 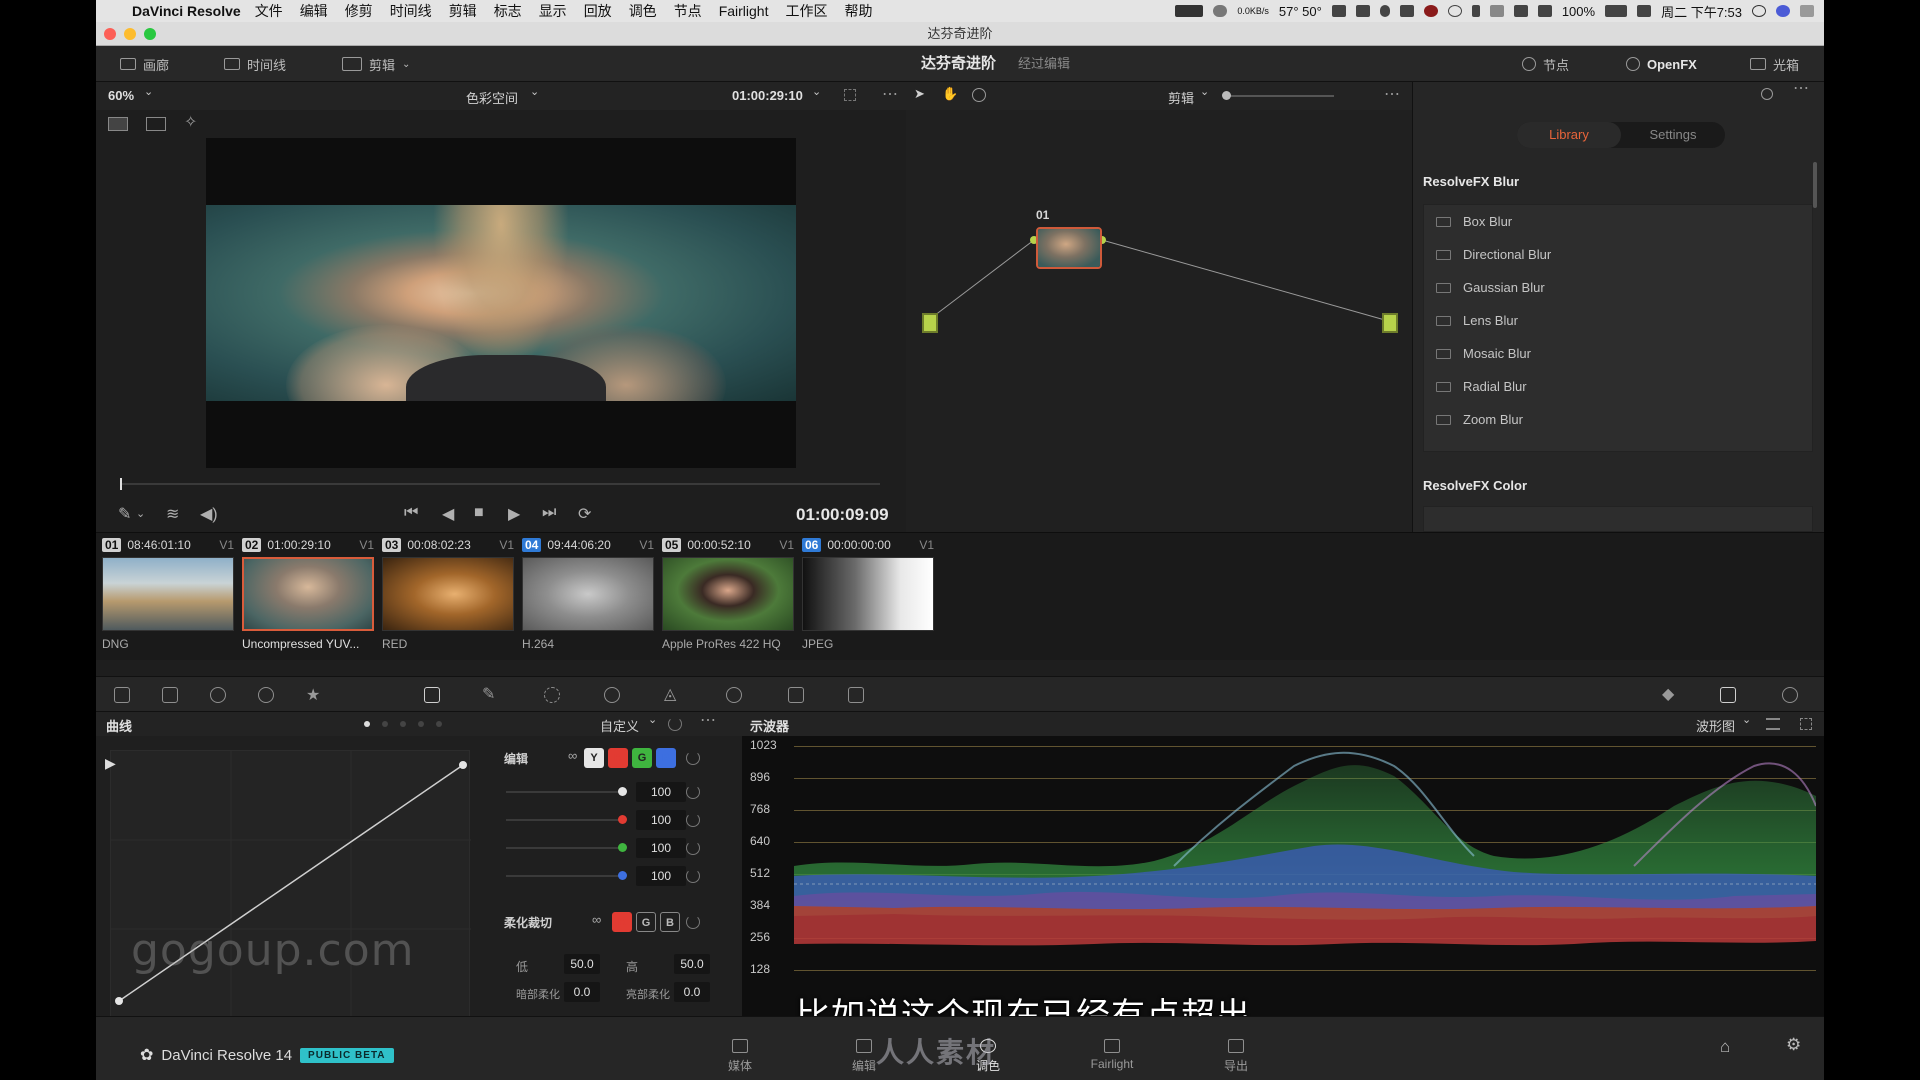 What do you see at coordinates (1226, 95) in the screenshot?
I see `node-zoom-knob` at bounding box center [1226, 95].